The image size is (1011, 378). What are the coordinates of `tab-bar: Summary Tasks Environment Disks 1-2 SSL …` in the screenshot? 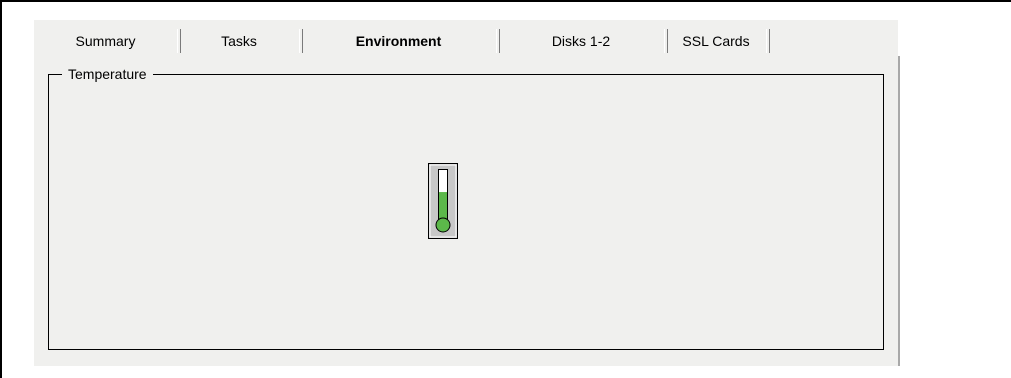 It's located at (466, 41).